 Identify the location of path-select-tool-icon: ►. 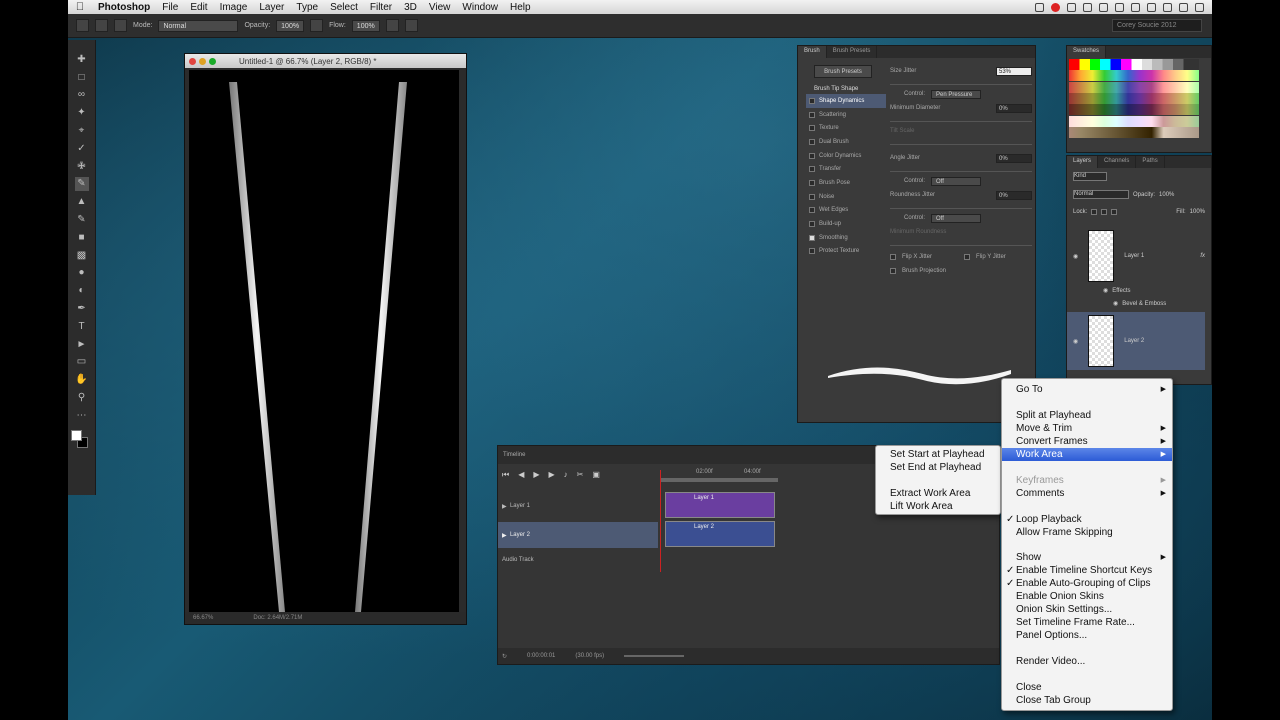
(82, 344).